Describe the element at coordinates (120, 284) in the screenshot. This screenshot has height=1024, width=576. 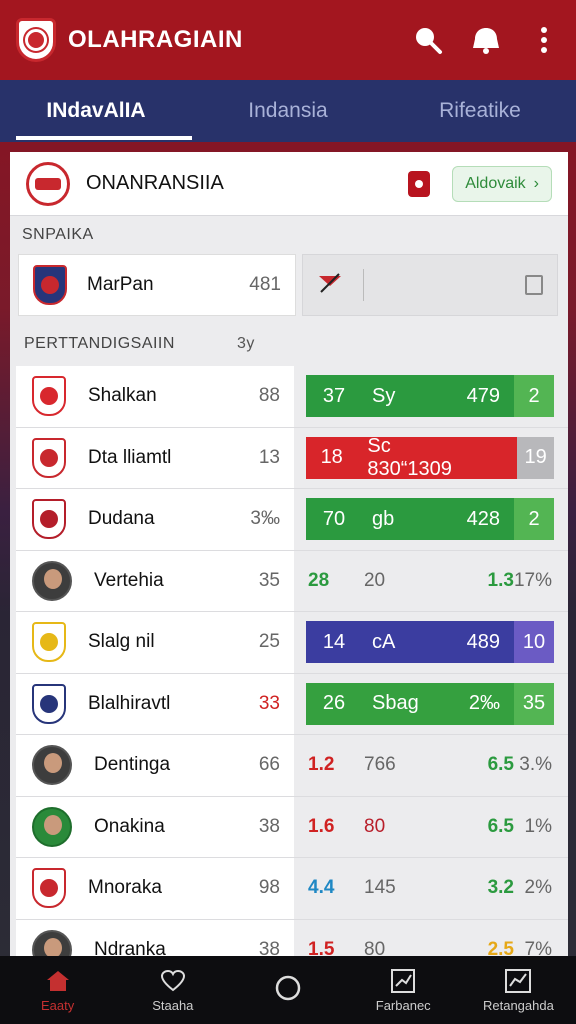
I see `featured-name: MarPan` at that location.